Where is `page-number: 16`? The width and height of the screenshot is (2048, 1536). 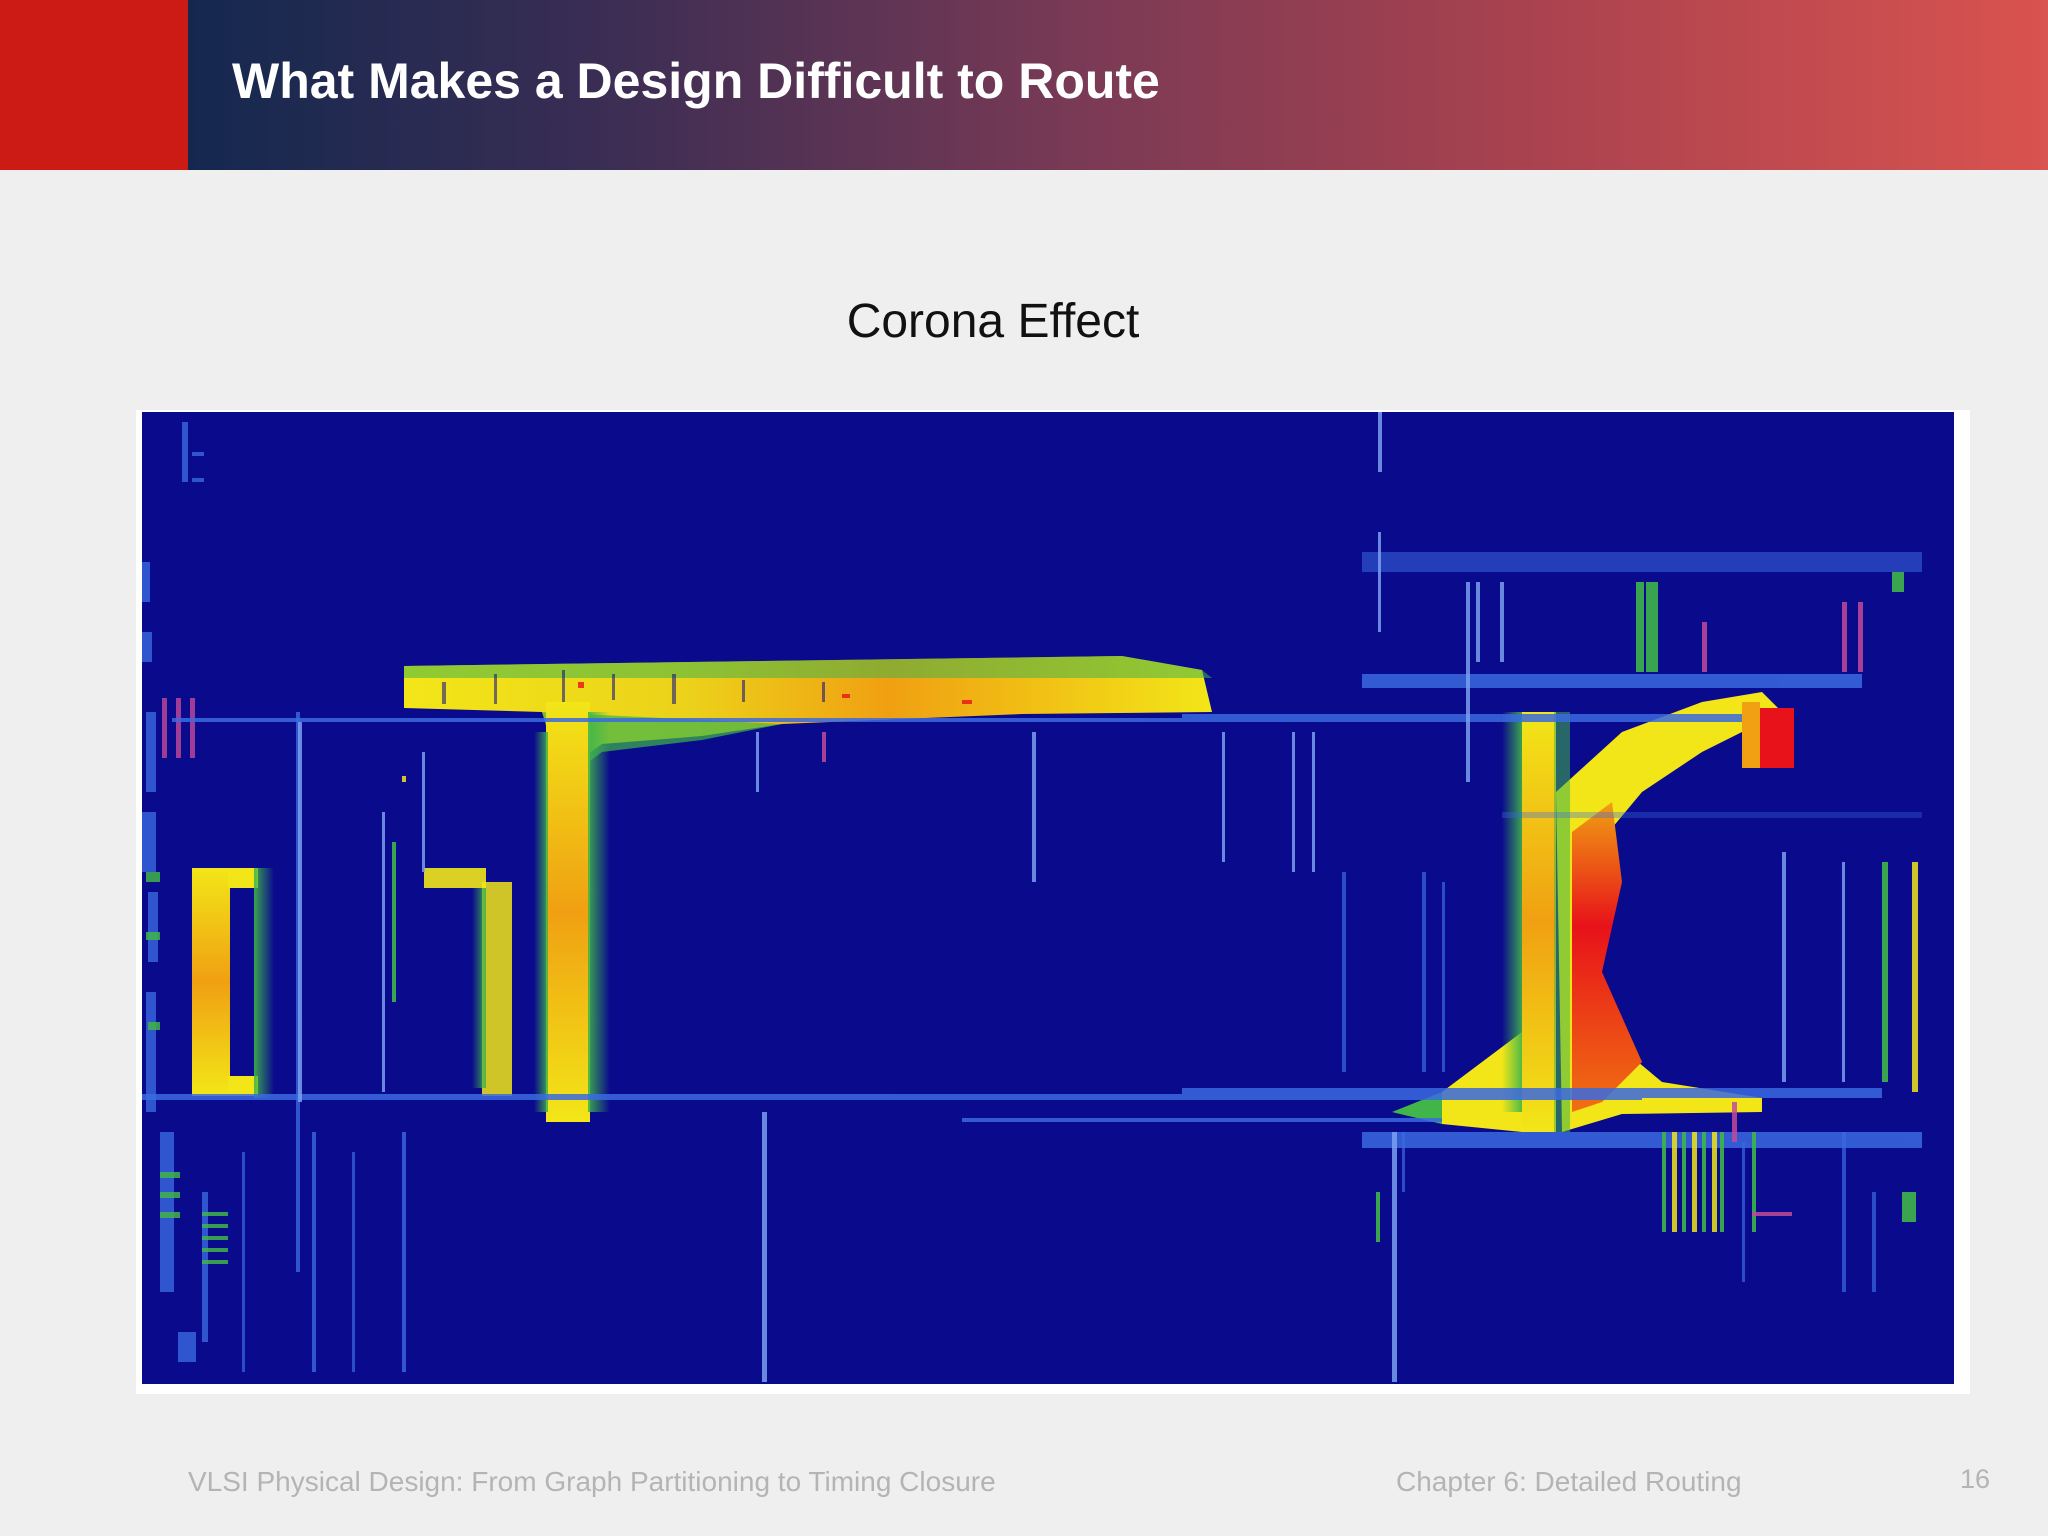 page-number: 16 is located at coordinates (1975, 1479).